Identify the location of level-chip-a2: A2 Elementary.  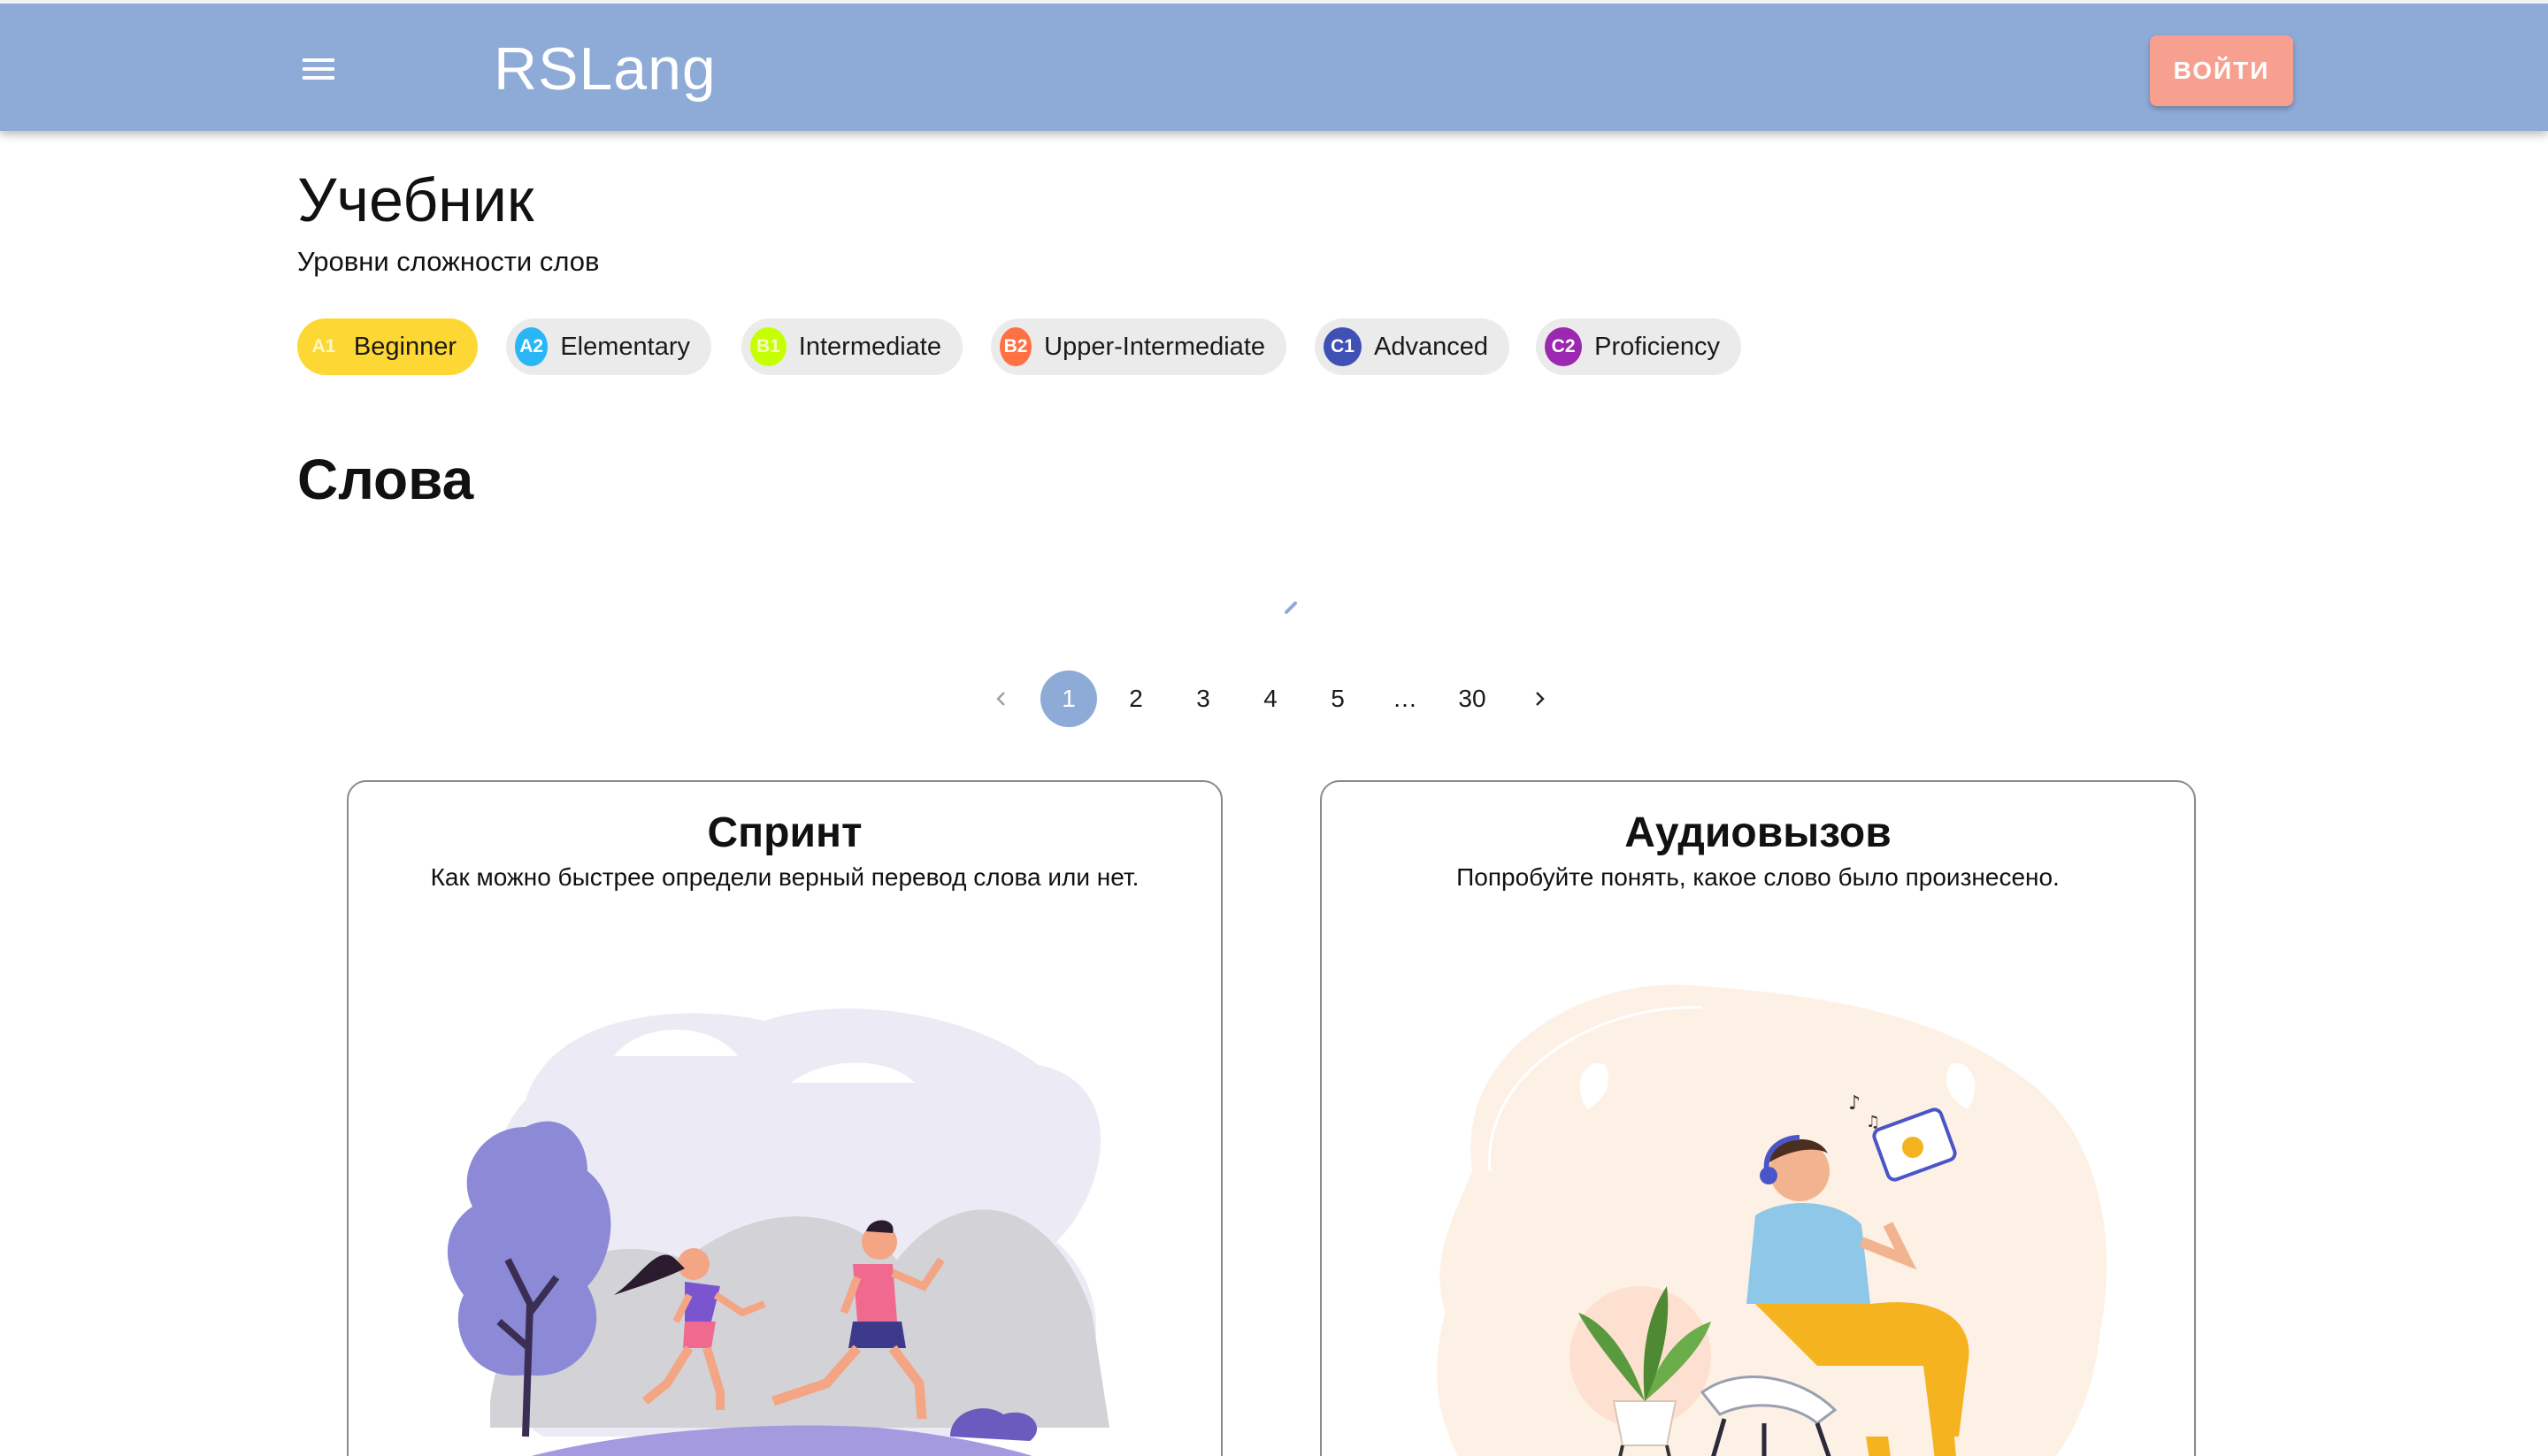
(608, 346).